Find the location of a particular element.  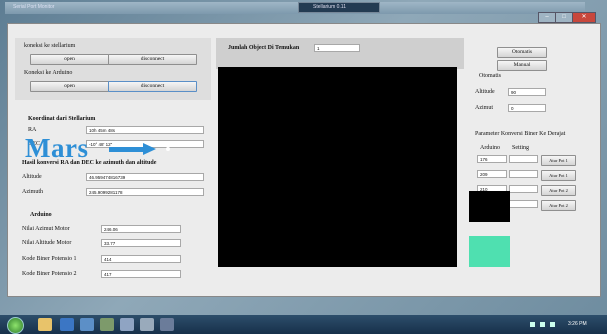

mode-azimuth-label: Azimut is located at coordinates (484, 108).